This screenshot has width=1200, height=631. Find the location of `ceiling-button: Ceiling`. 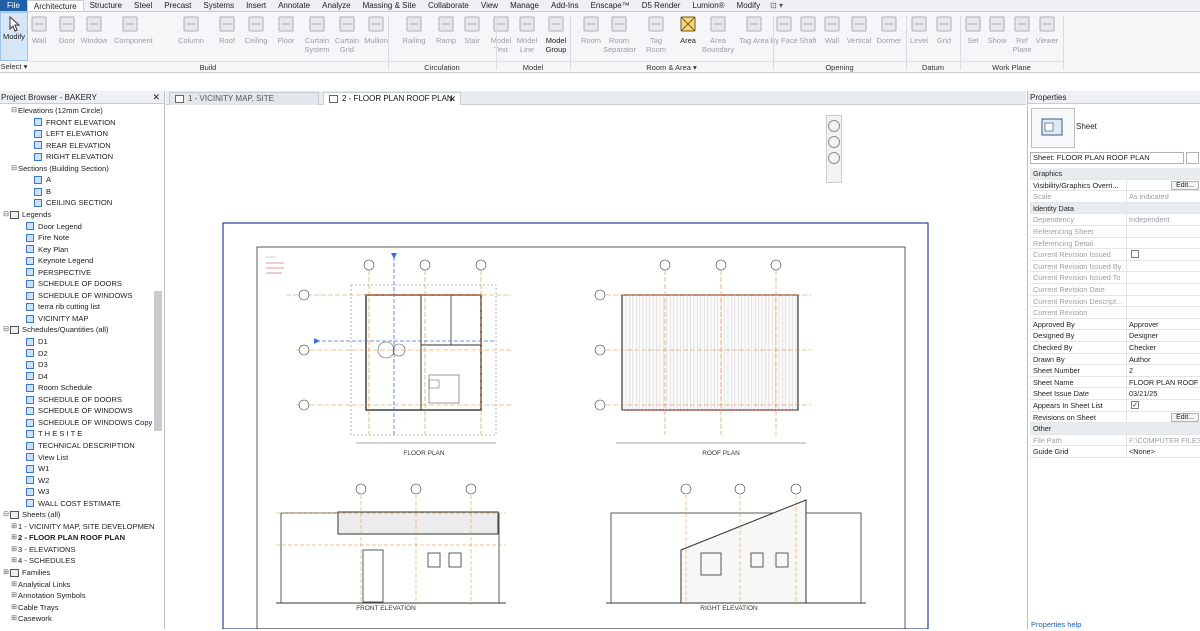

ceiling-button: Ceiling is located at coordinates (256, 29).